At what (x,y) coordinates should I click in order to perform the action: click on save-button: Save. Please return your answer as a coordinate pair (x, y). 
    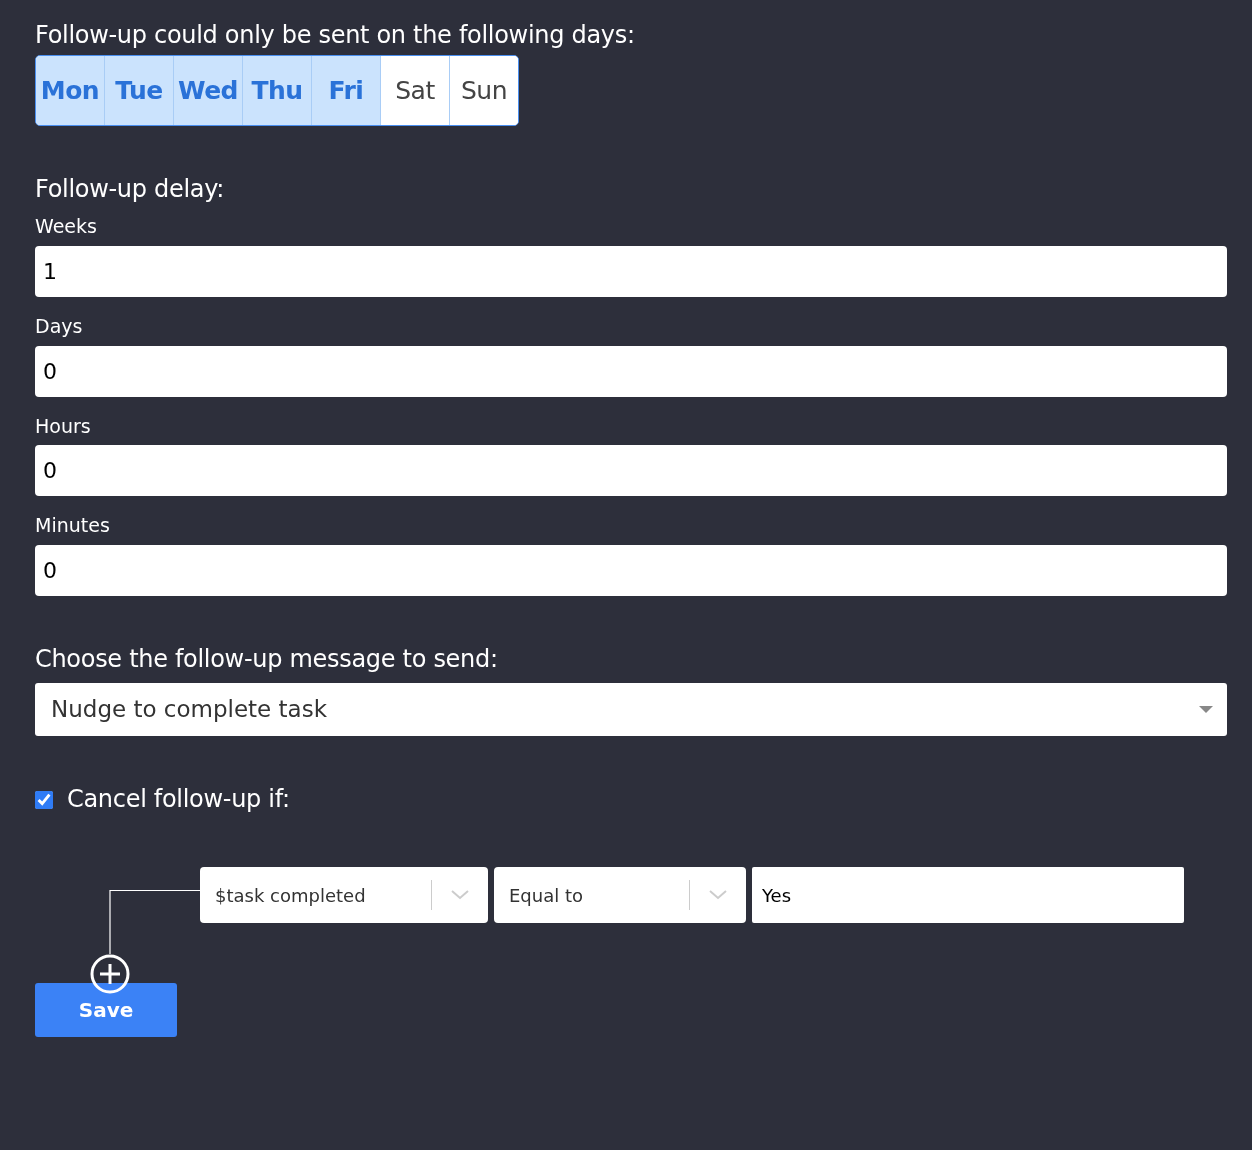
    Looking at the image, I should click on (106, 1010).